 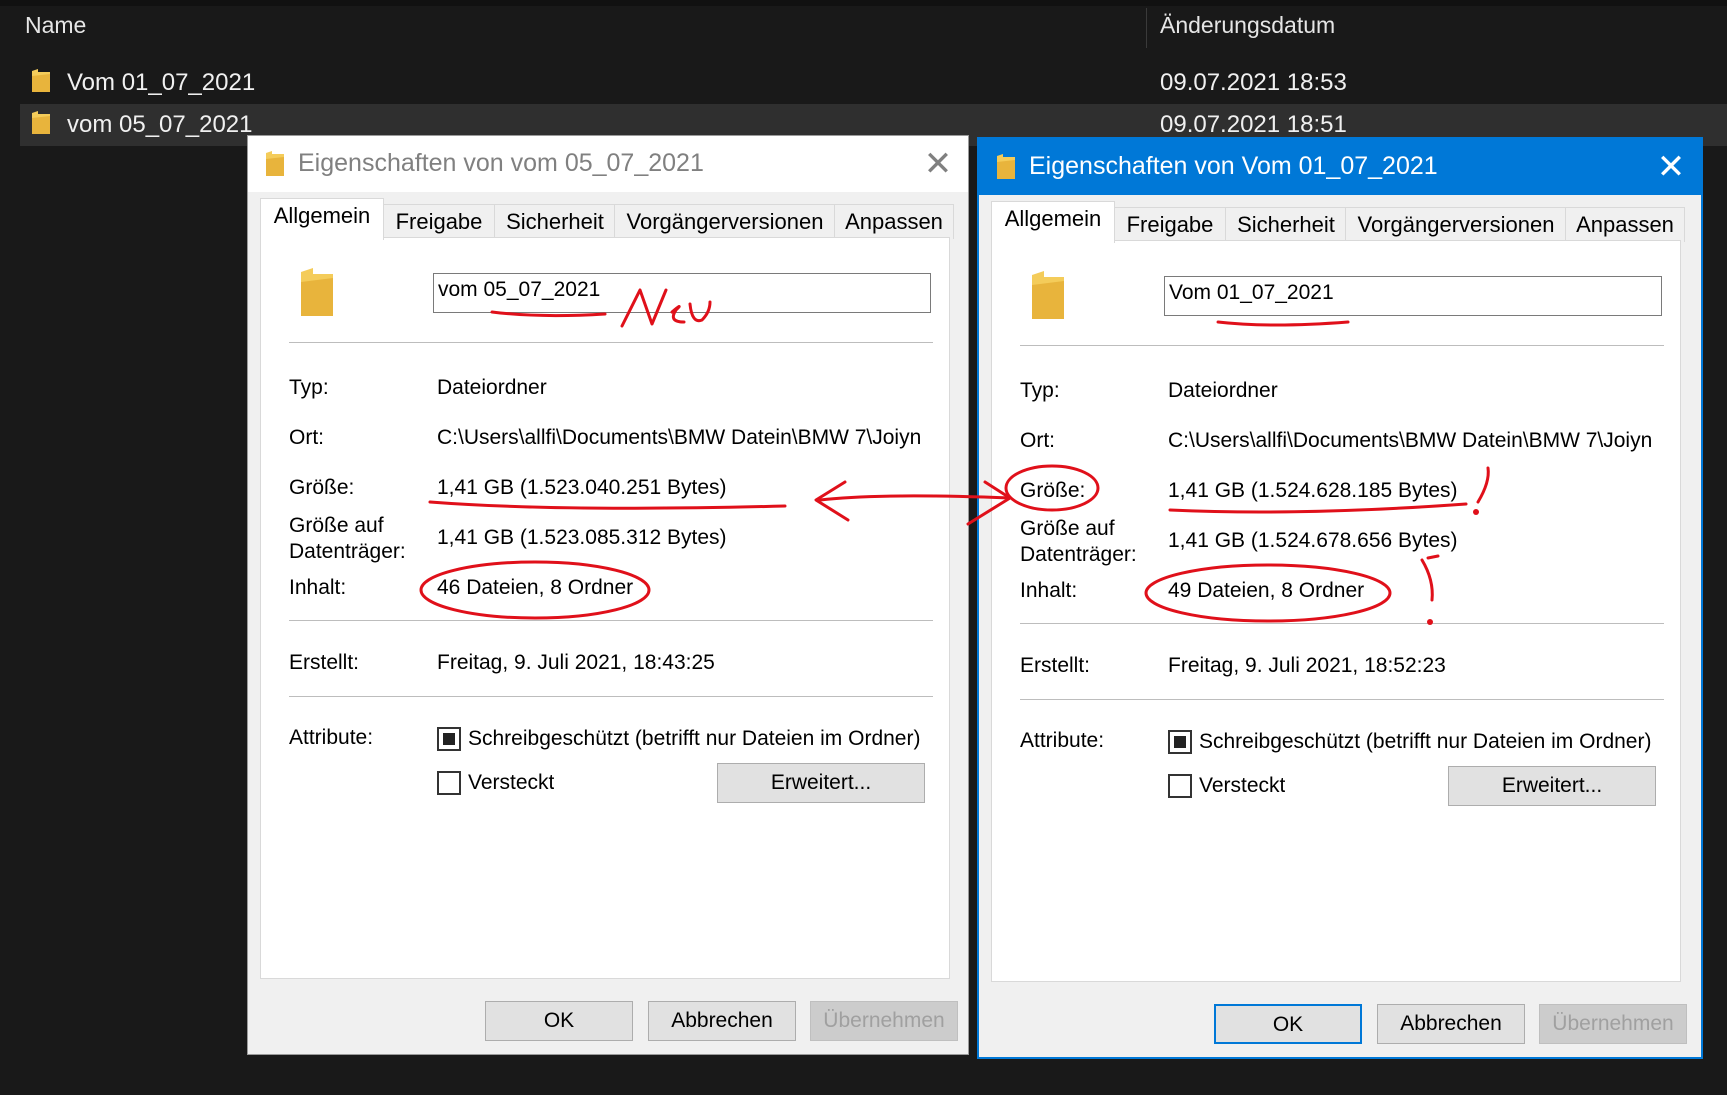 What do you see at coordinates (1413, 296) in the screenshot?
I see `folder-name-field: Vom 01_07_2021` at bounding box center [1413, 296].